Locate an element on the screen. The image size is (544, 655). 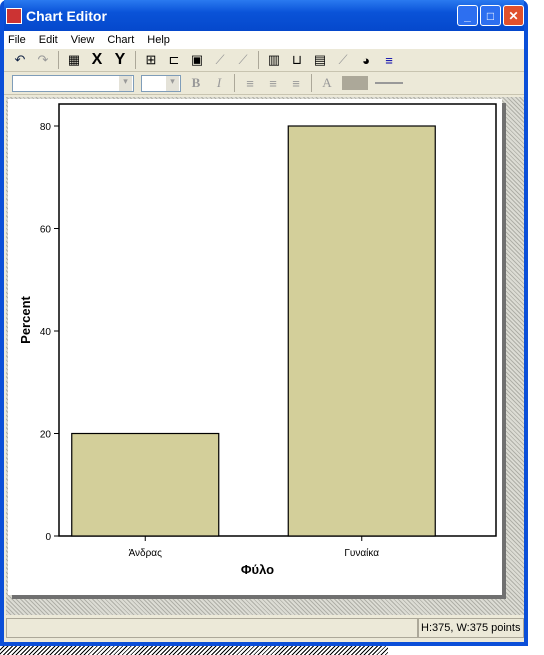
align-center-icon: ≡ is located at coordinates (273, 83).